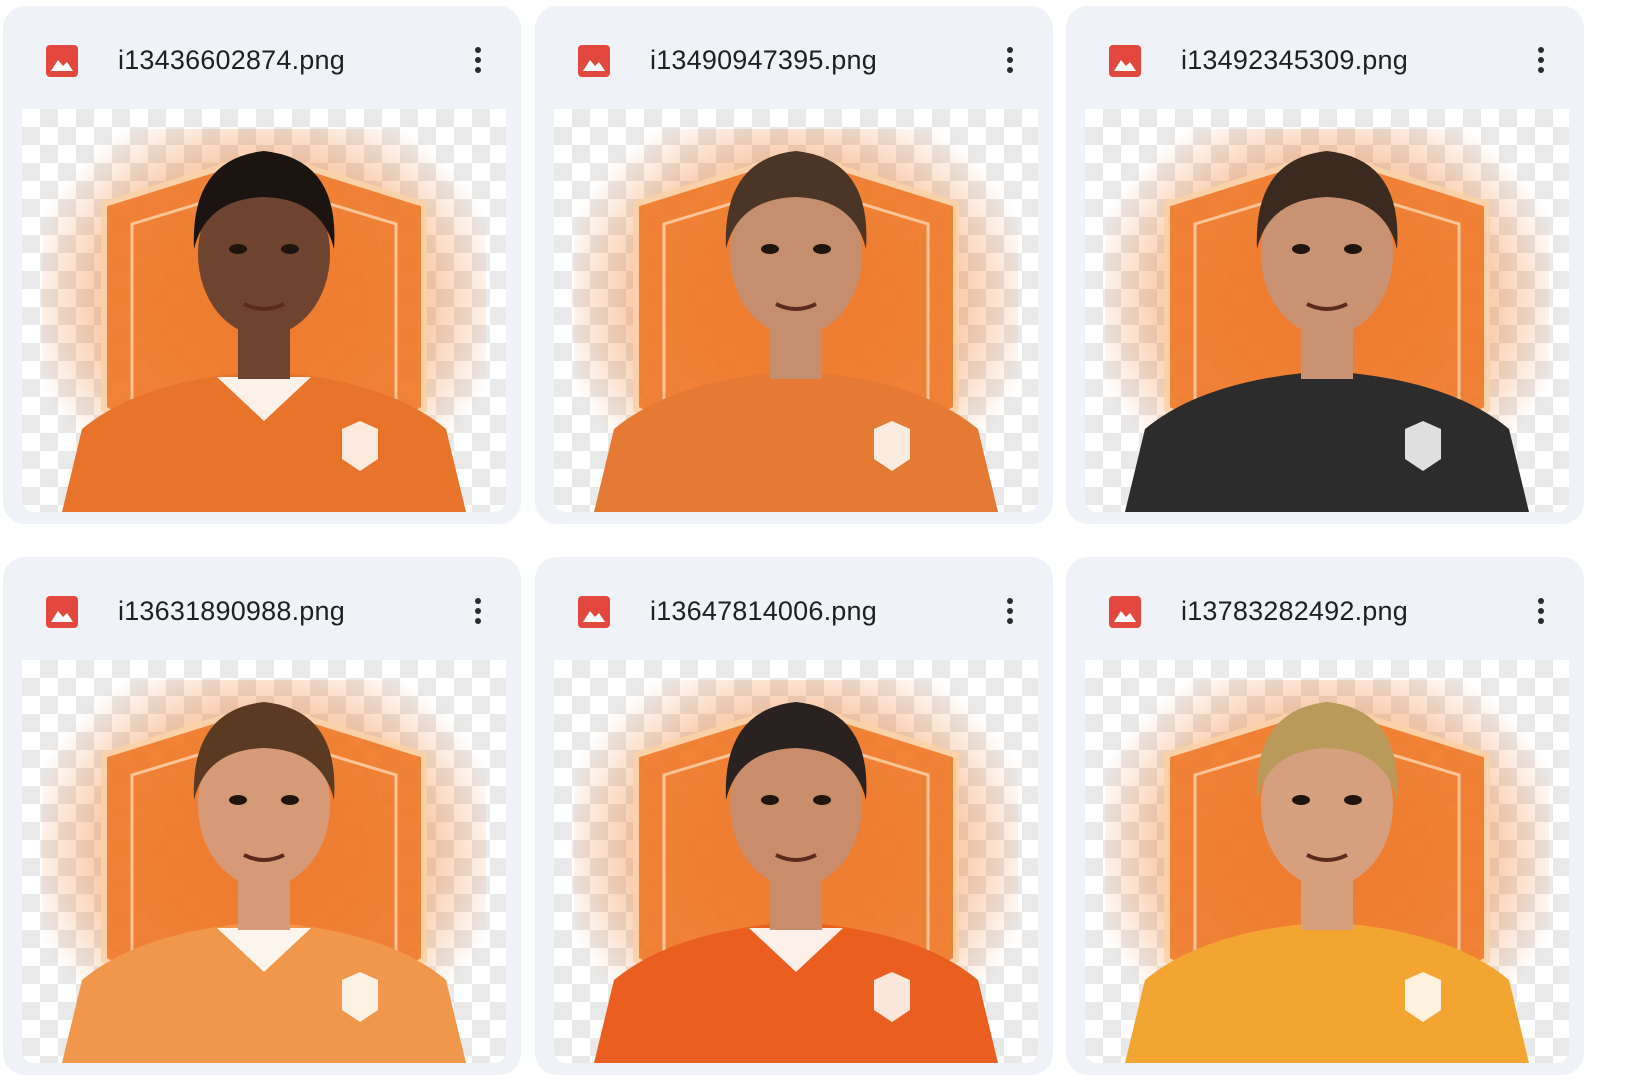 The width and height of the screenshot is (1627, 1083). I want to click on file-name: i13647814006.png, so click(763, 611).